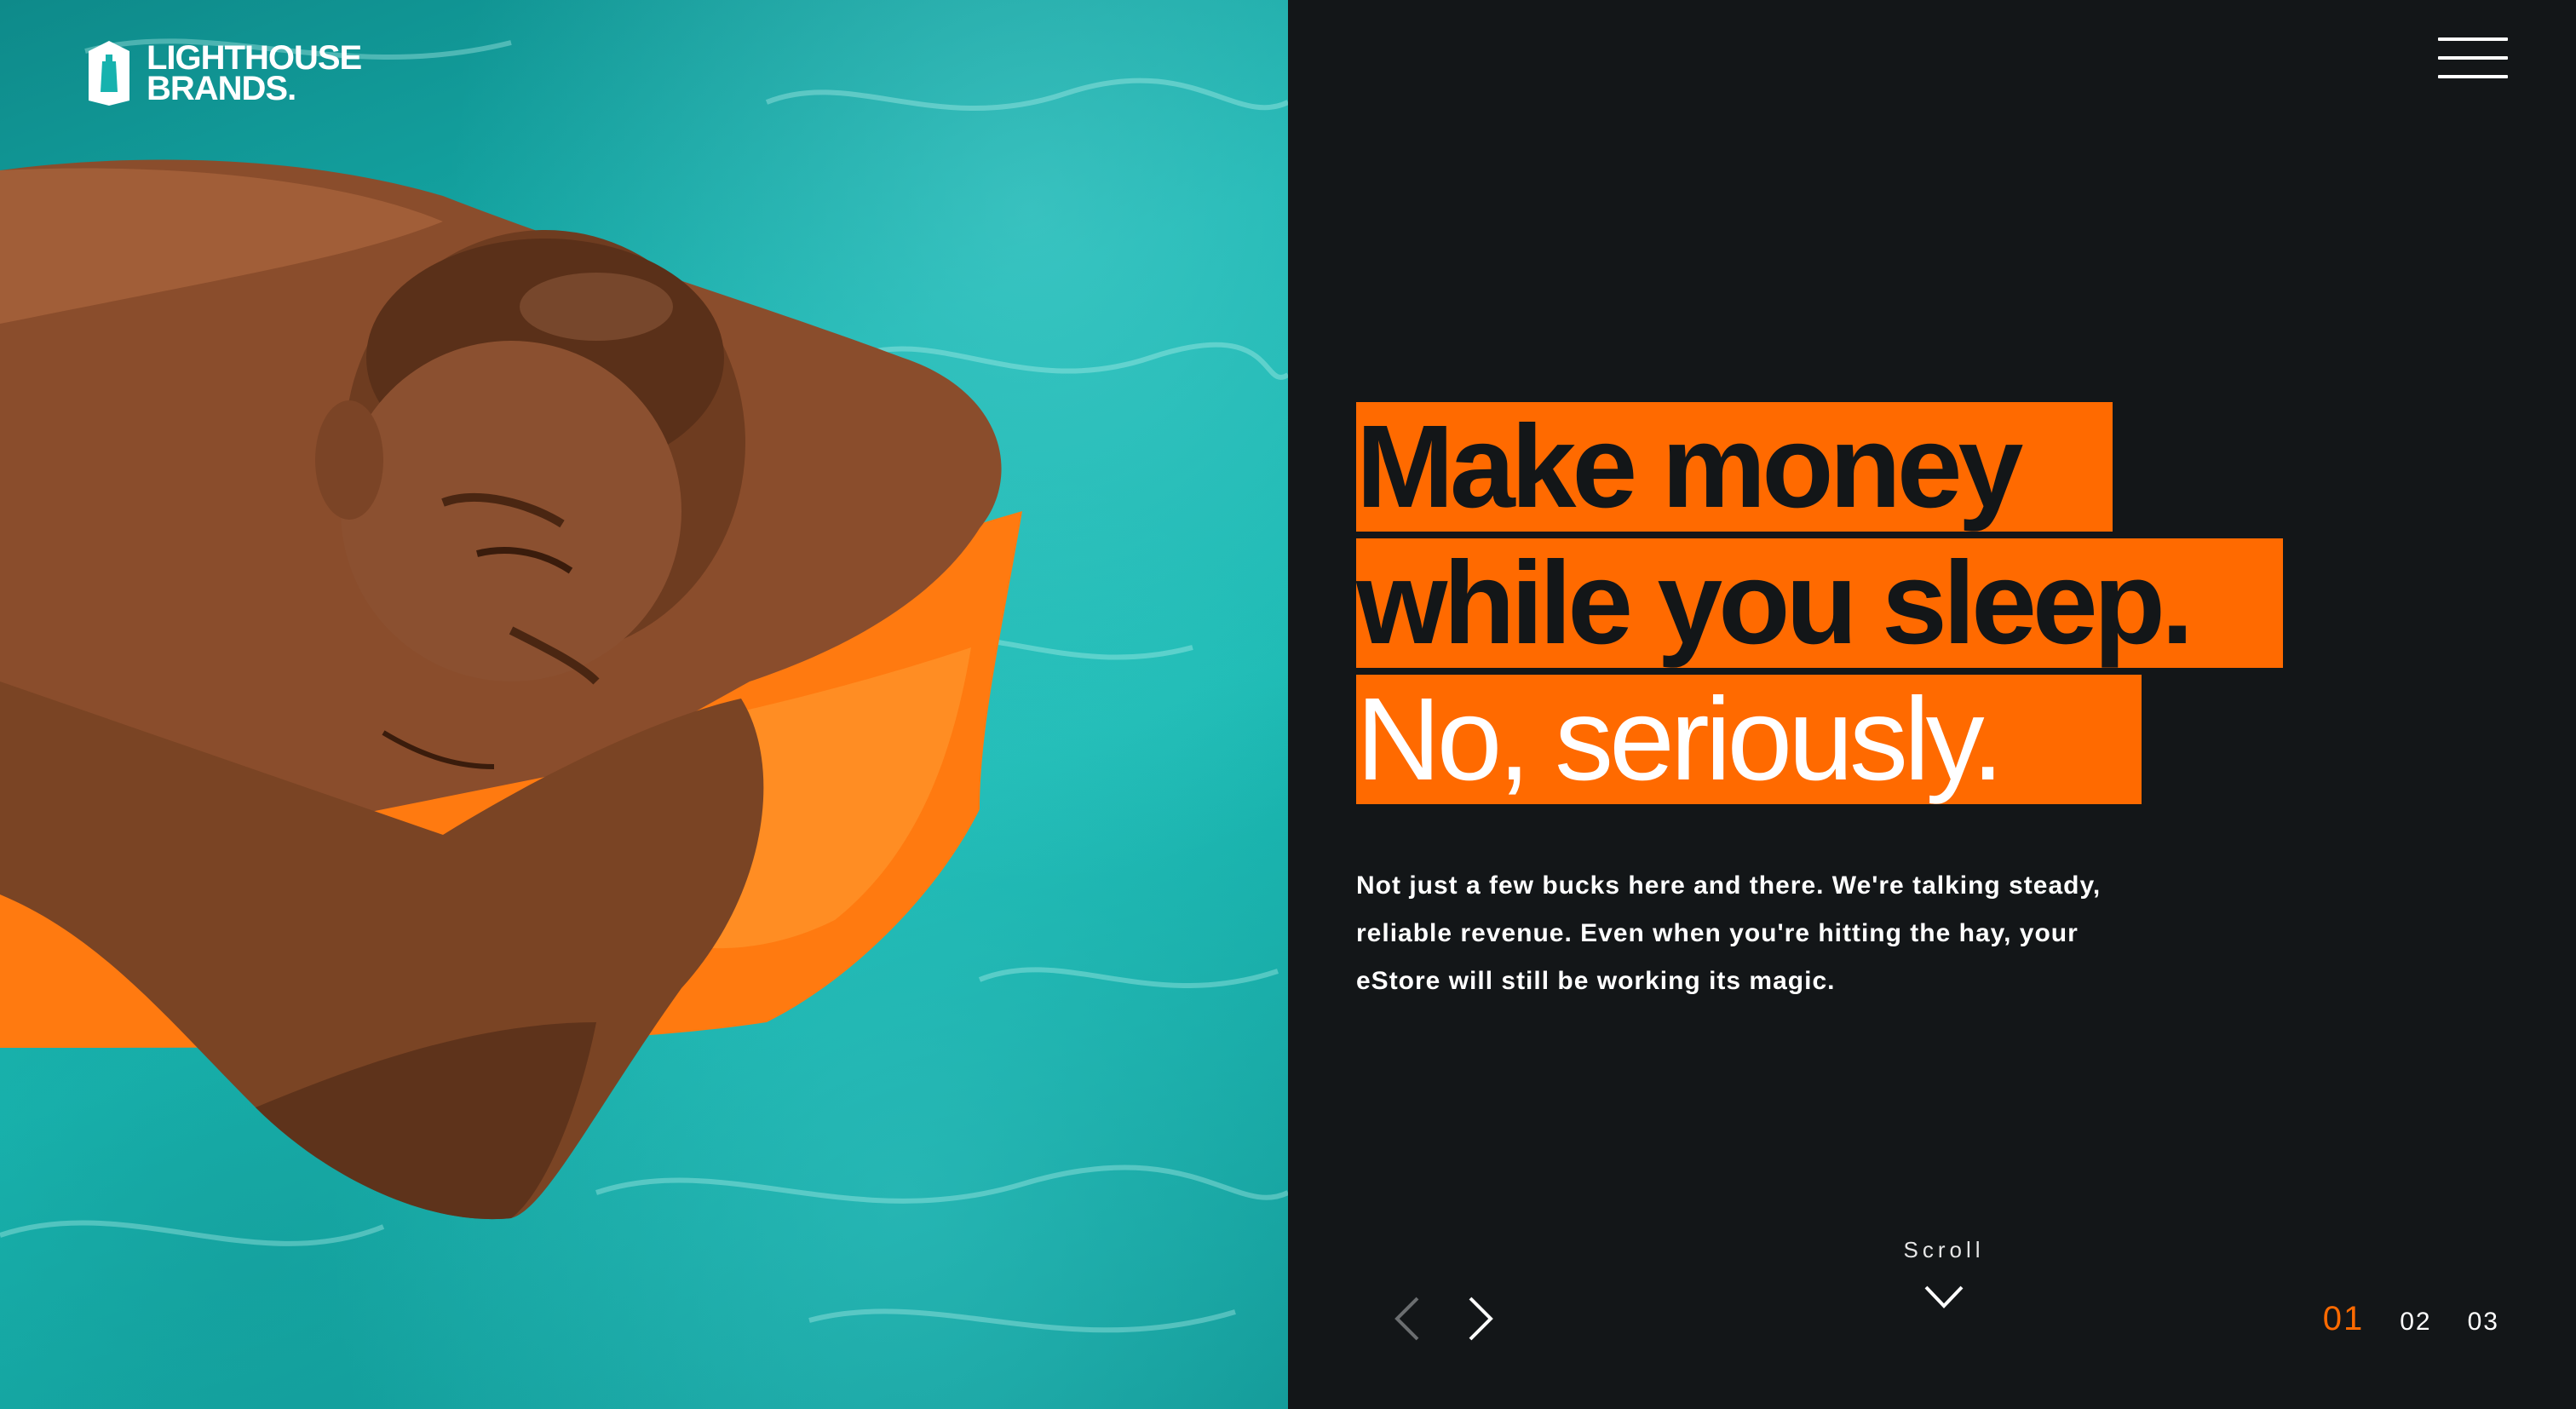 The width and height of the screenshot is (2576, 1409). Describe the element at coordinates (1944, 1275) in the screenshot. I see `scroll-indicator: Scroll` at that location.